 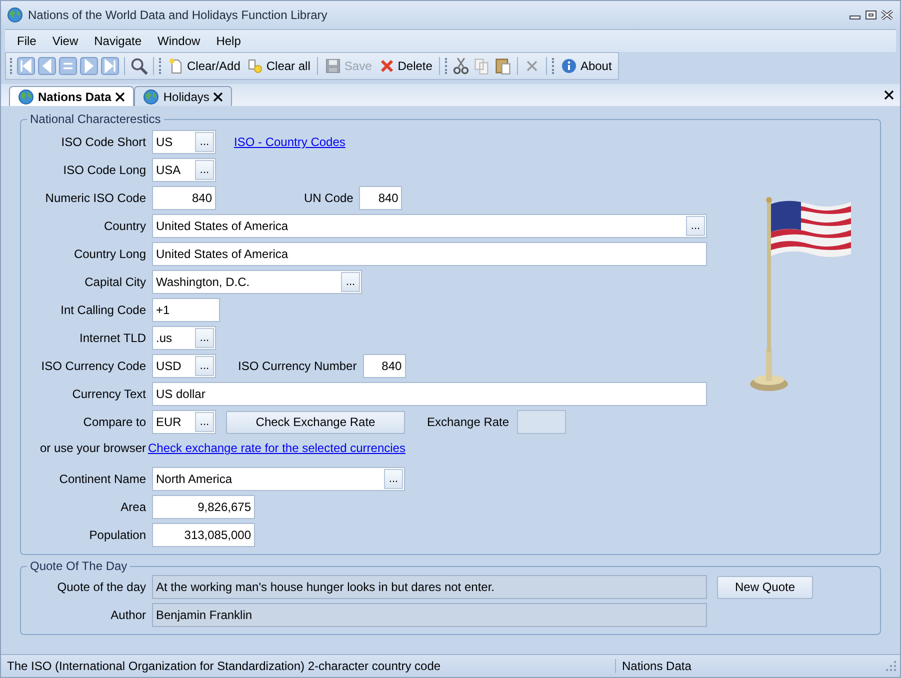 I want to click on clear-add-button: Clear/Add, so click(x=204, y=66).